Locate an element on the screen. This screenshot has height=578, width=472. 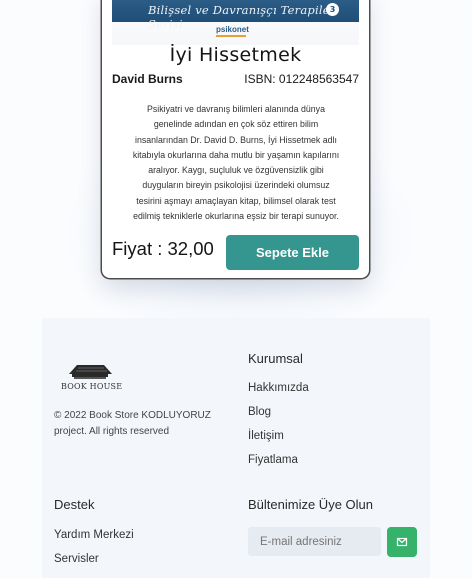
newsletter-heading: Bültenimize Üye Olun is located at coordinates (310, 504).